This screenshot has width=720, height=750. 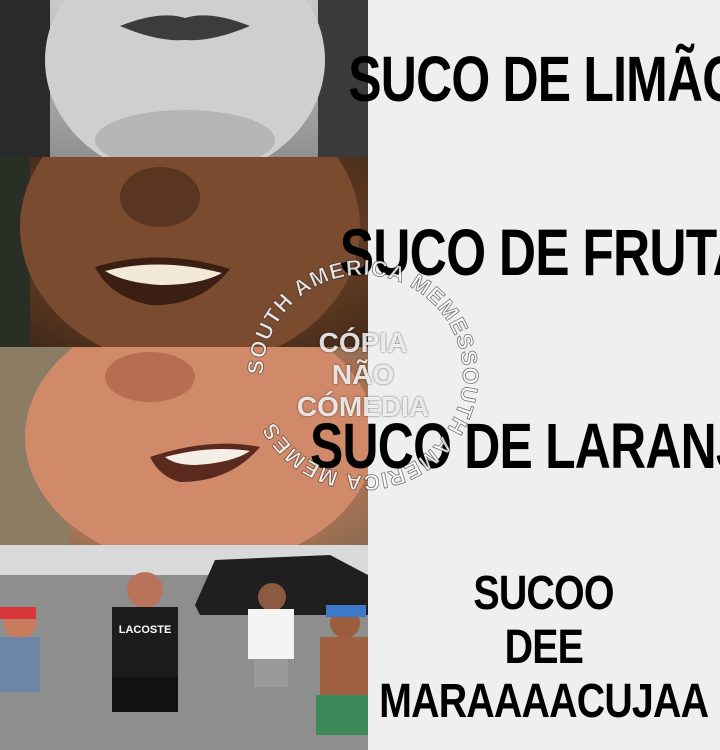 What do you see at coordinates (145, 630) in the screenshot?
I see `shirt-text: LACOSTE` at bounding box center [145, 630].